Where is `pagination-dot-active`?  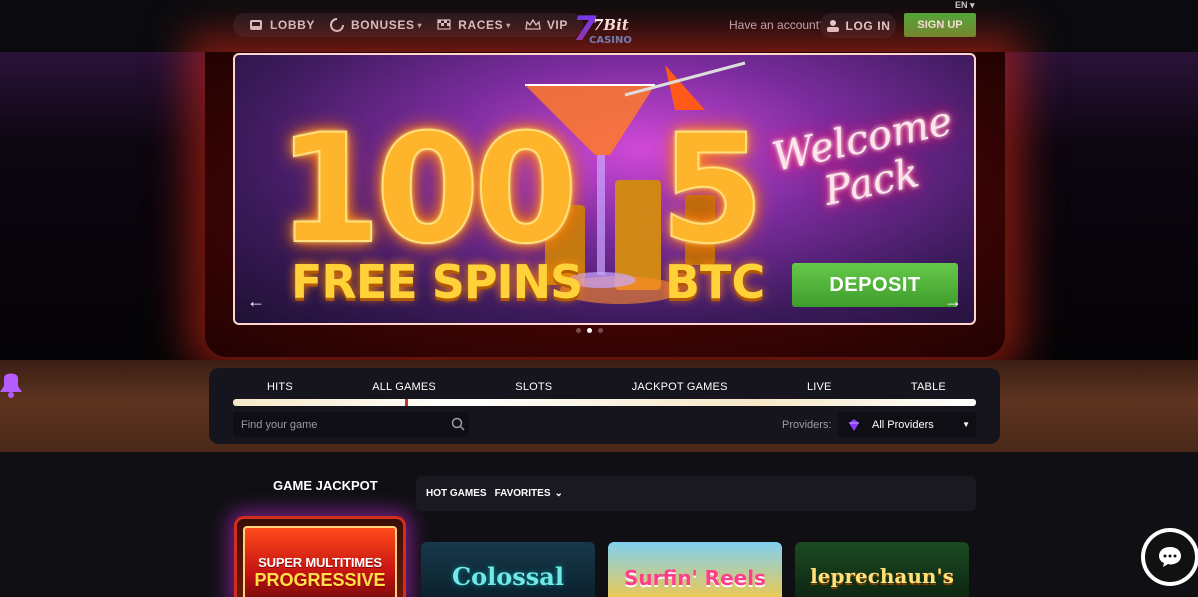 pagination-dot-active is located at coordinates (589, 330).